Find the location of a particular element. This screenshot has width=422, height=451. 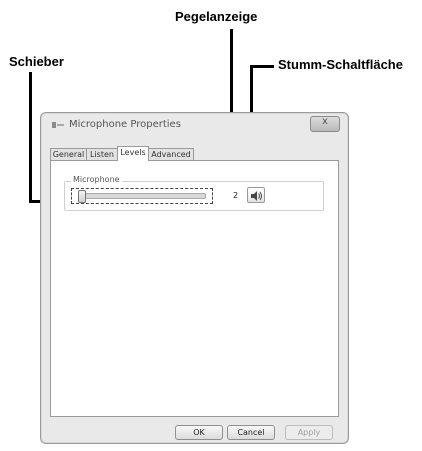

callout-slider-line-vertical is located at coordinates (30, 137).